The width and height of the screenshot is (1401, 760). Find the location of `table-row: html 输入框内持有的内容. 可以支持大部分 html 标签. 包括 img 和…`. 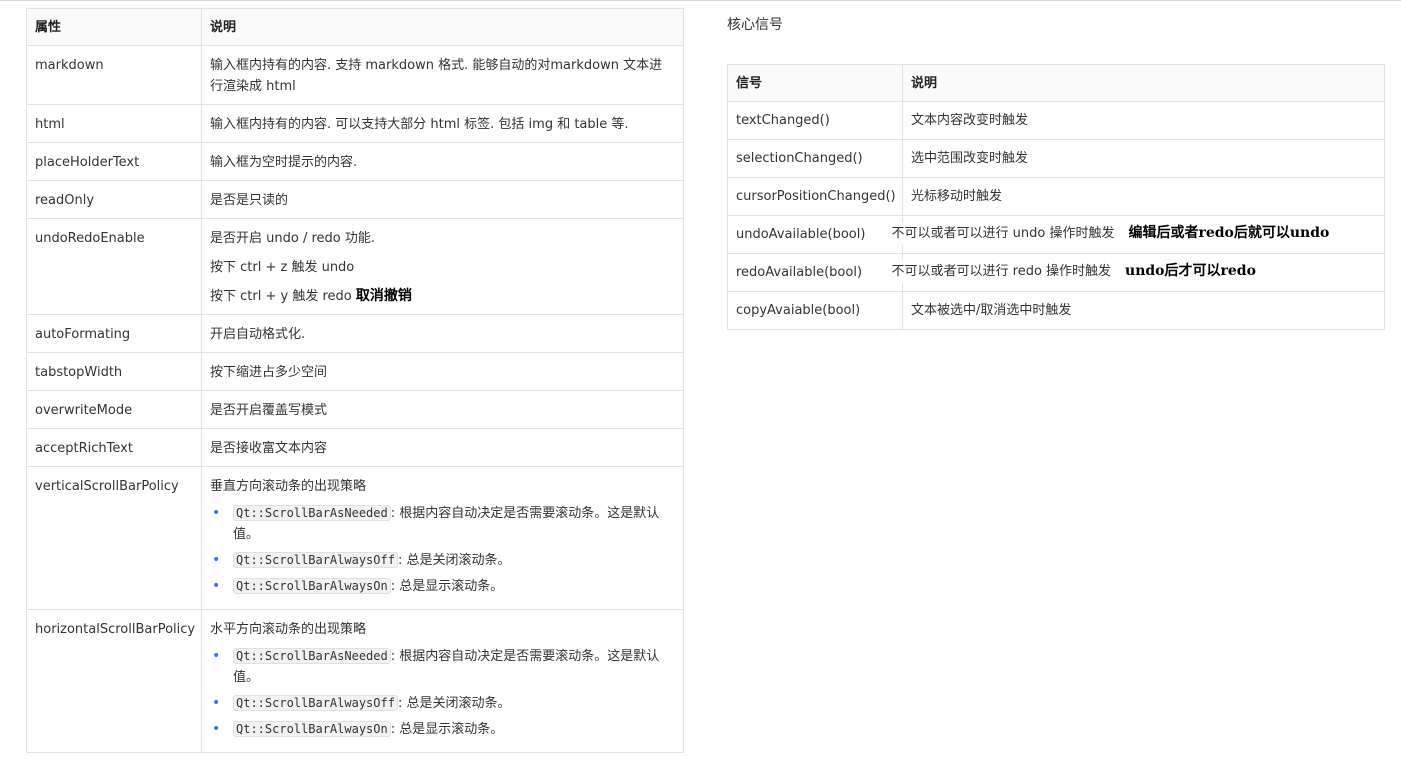

table-row: html 输入框内持有的内容. 可以支持大部分 html 标签. 包括 img 和… is located at coordinates (355, 123).